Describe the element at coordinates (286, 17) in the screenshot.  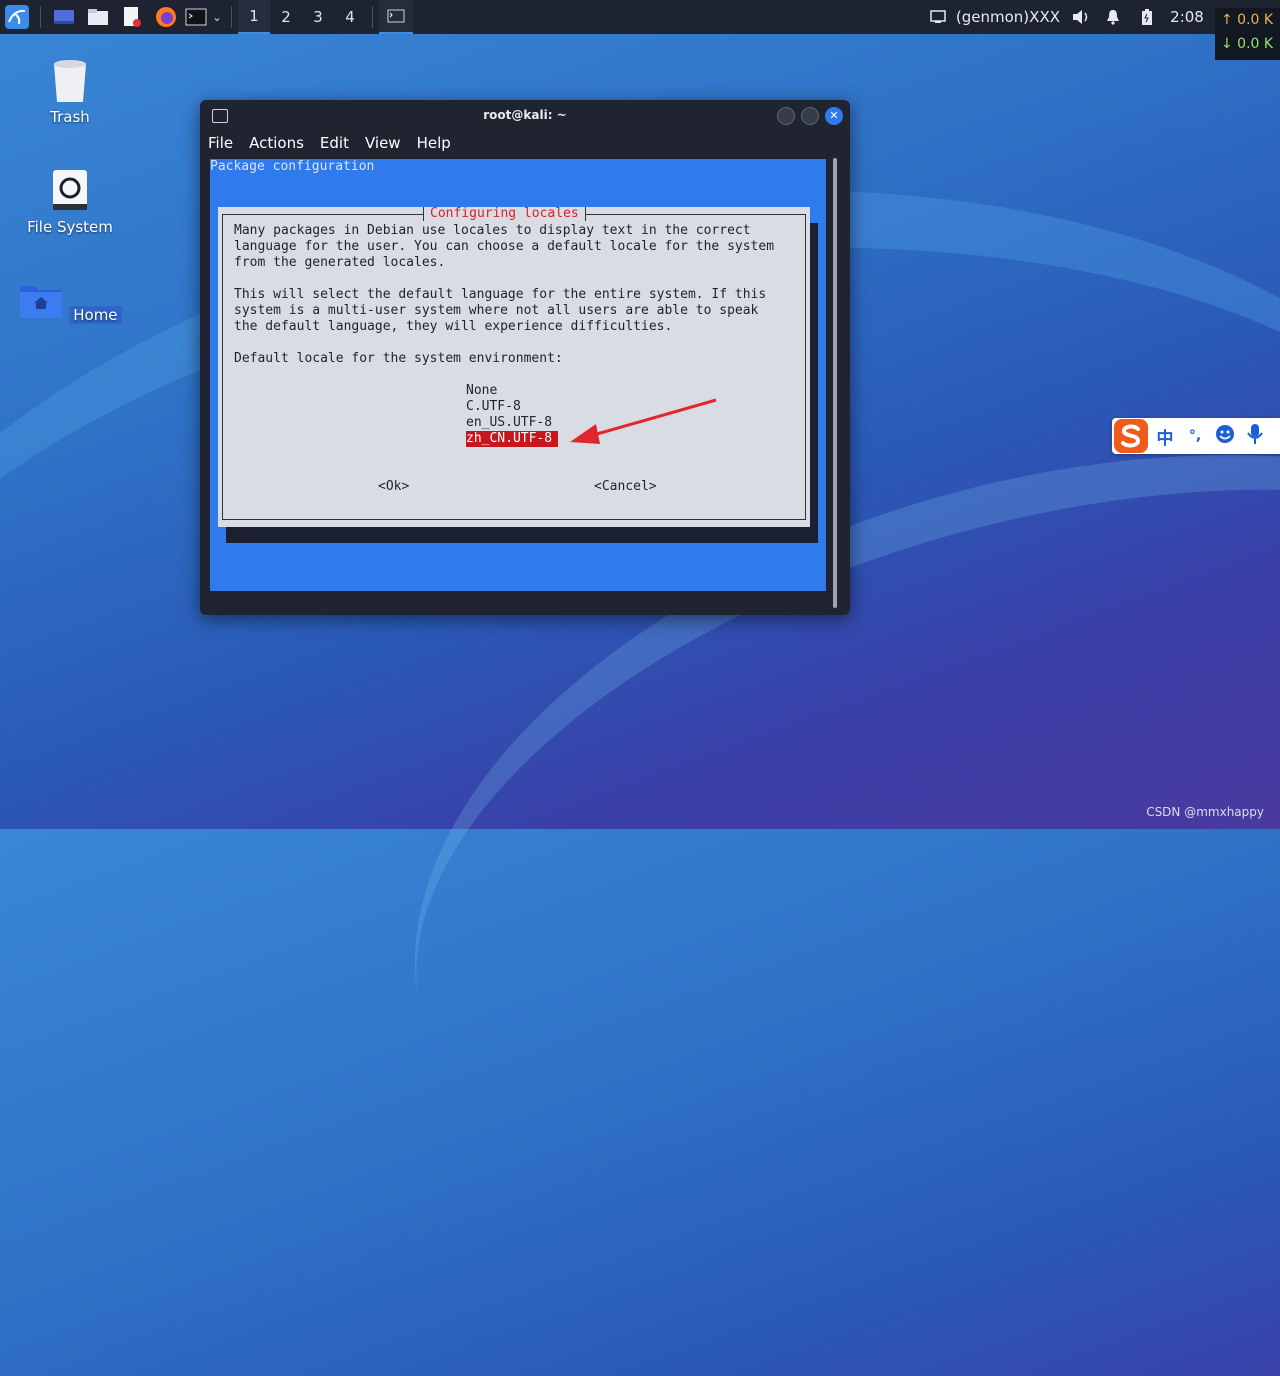
I see `workspace-2: 2` at that location.